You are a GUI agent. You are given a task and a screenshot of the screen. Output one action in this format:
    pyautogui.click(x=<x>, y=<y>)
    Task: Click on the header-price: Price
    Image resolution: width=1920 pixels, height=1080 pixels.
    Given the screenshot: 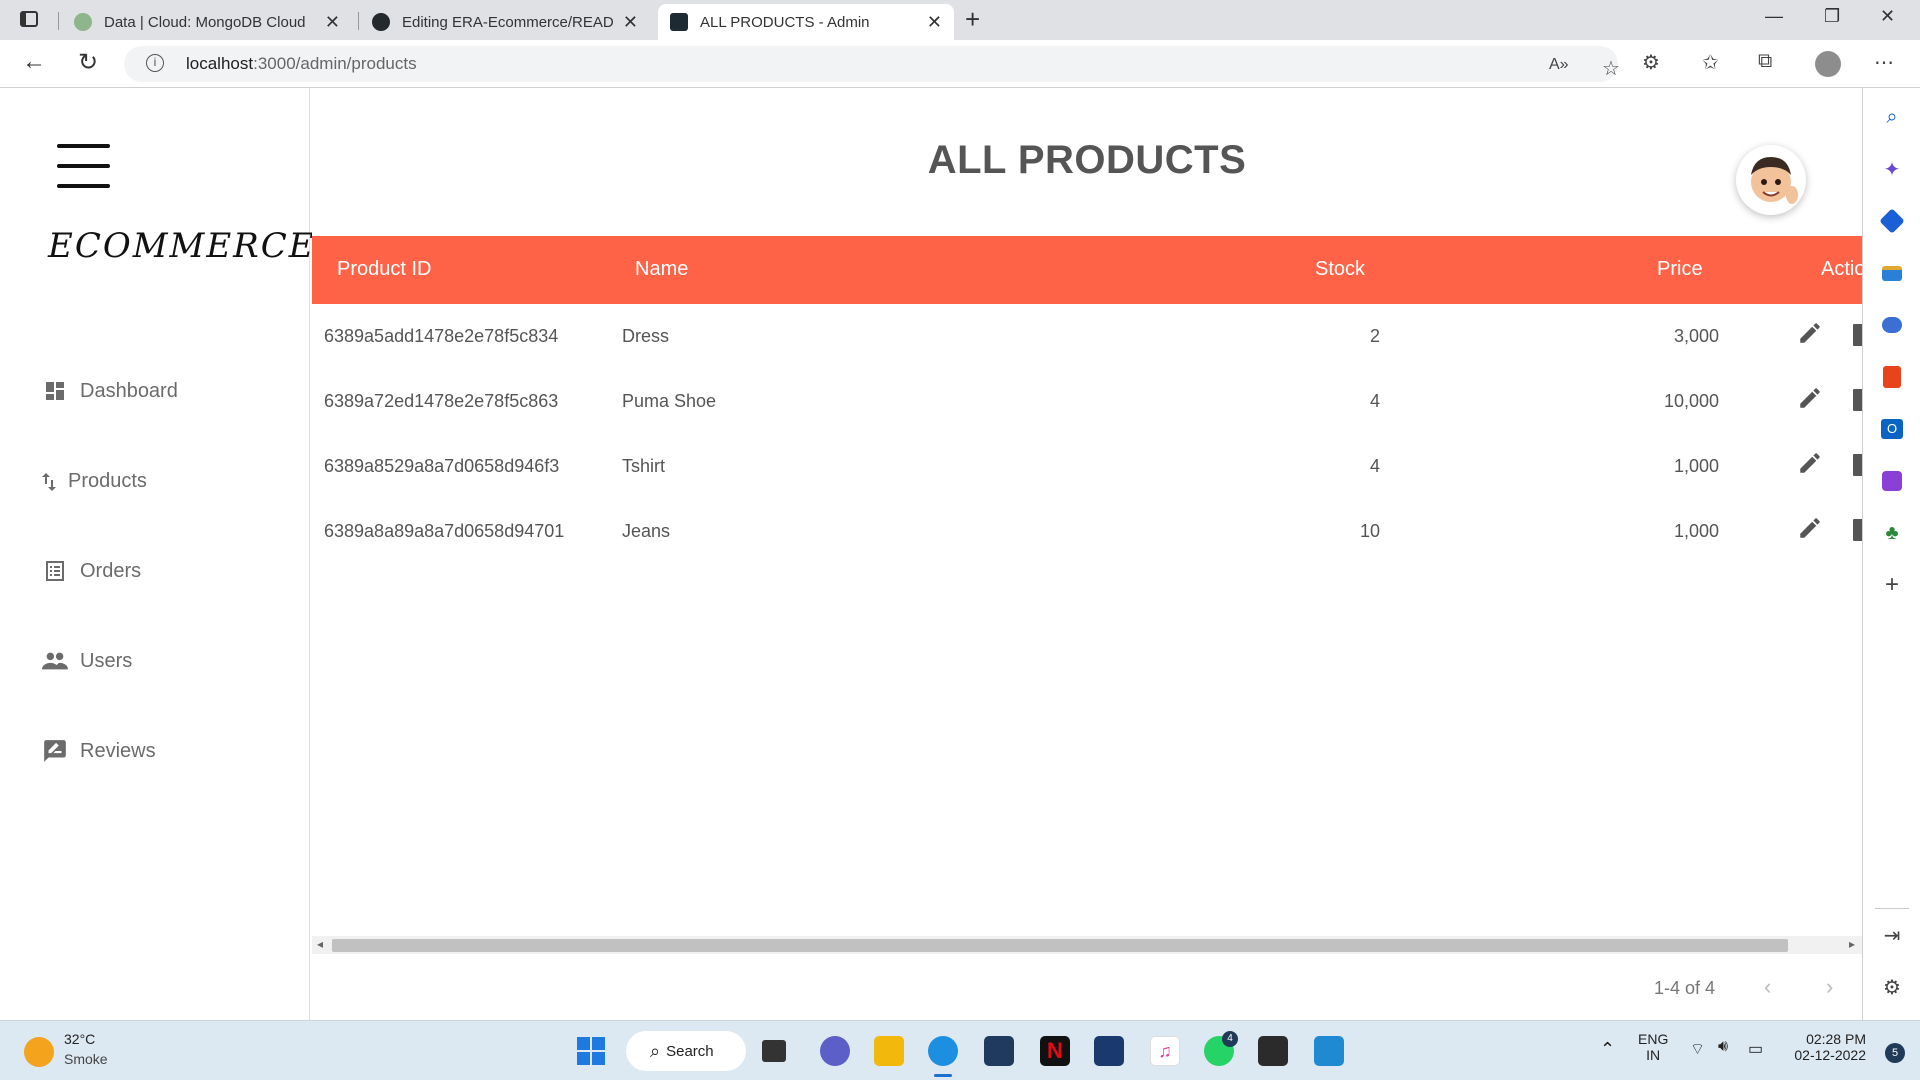 What is the action you would take?
    pyautogui.click(x=1680, y=269)
    